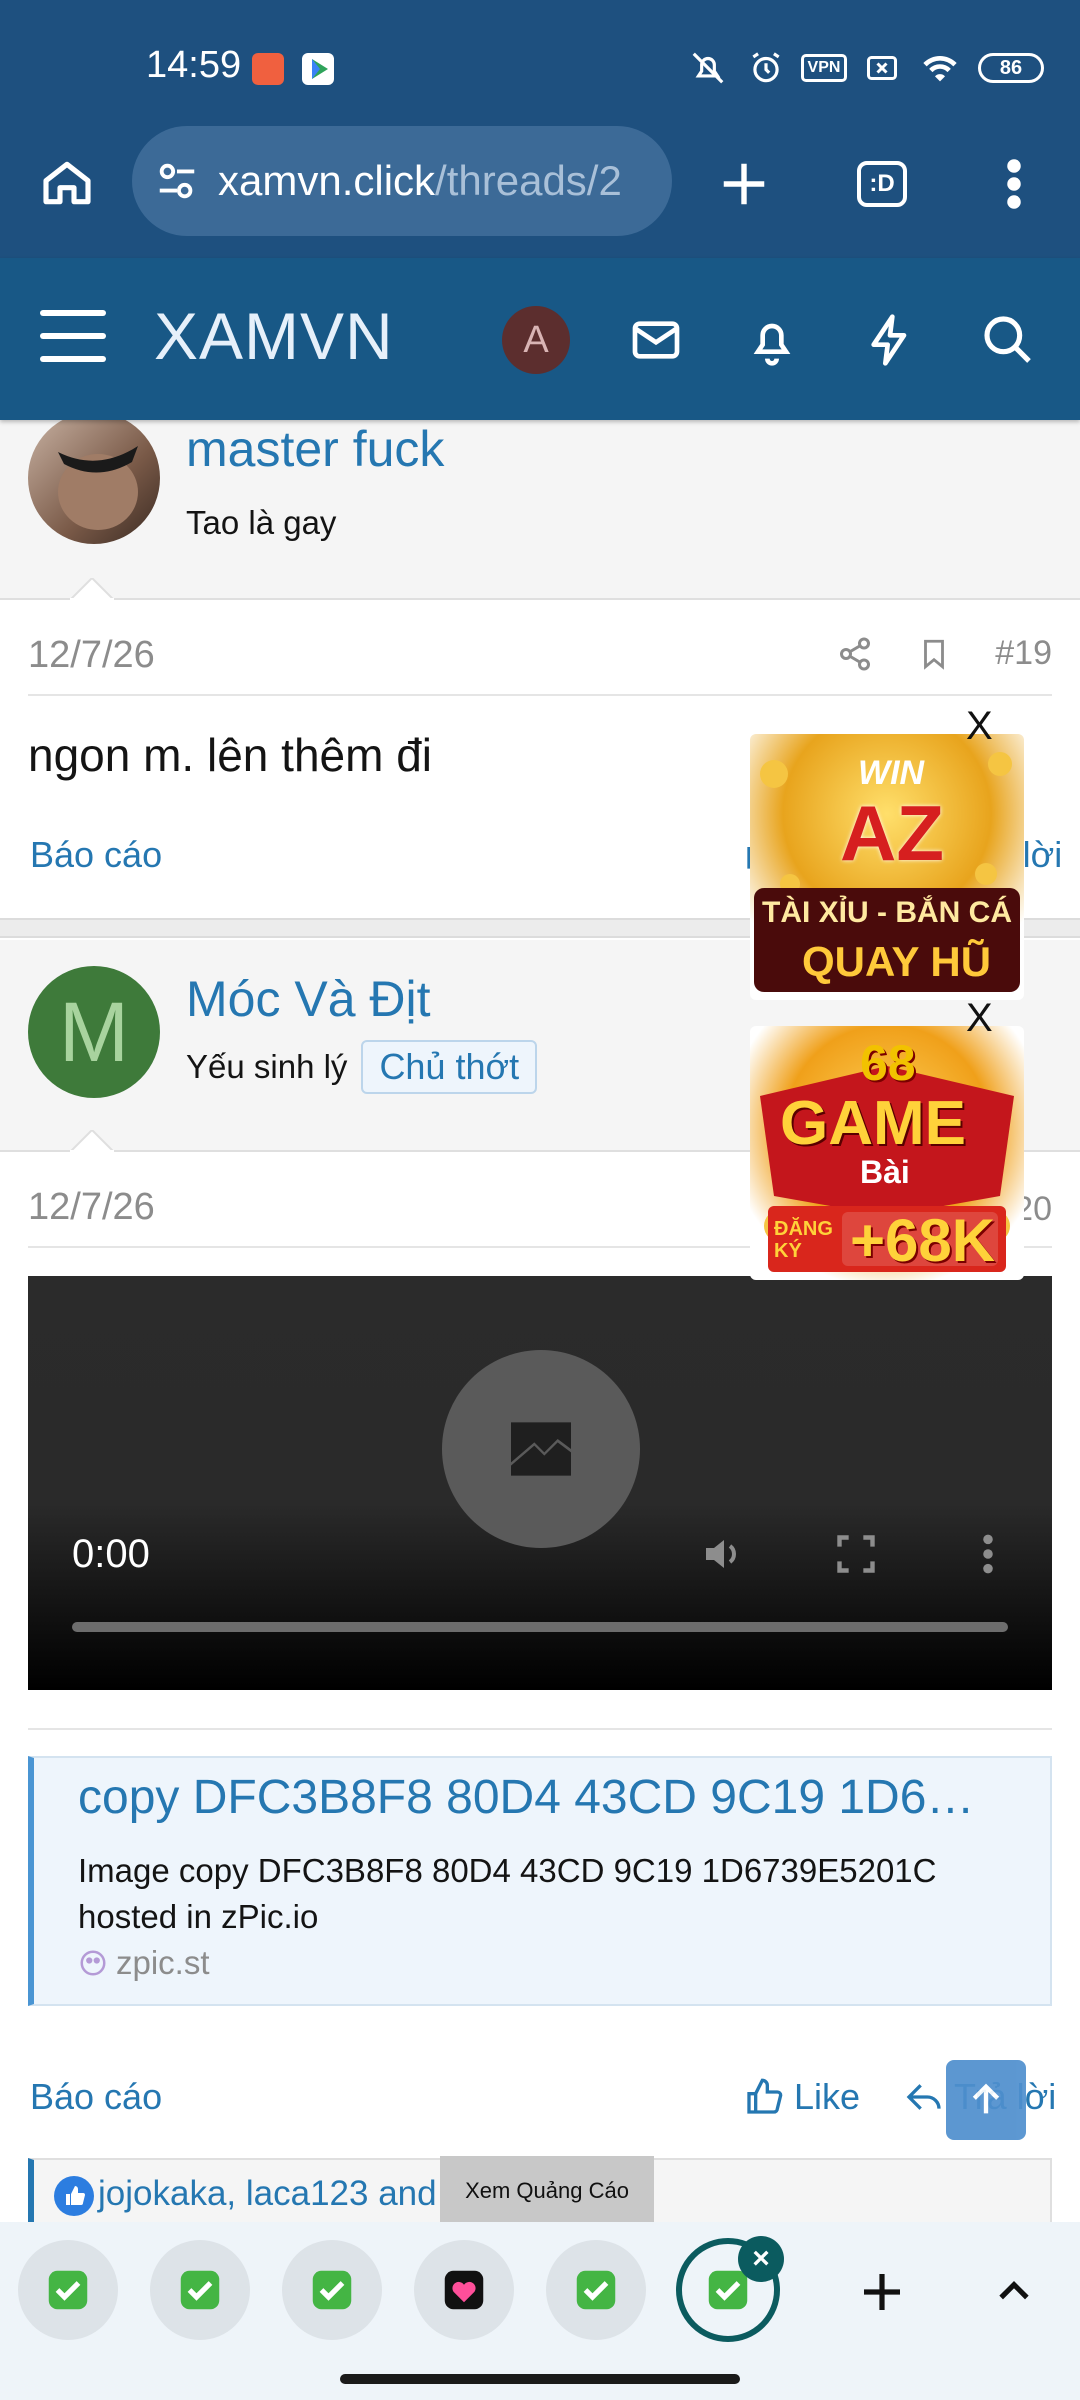 This screenshot has height=2400, width=1080. I want to click on no-sim-icon, so click(882, 68).